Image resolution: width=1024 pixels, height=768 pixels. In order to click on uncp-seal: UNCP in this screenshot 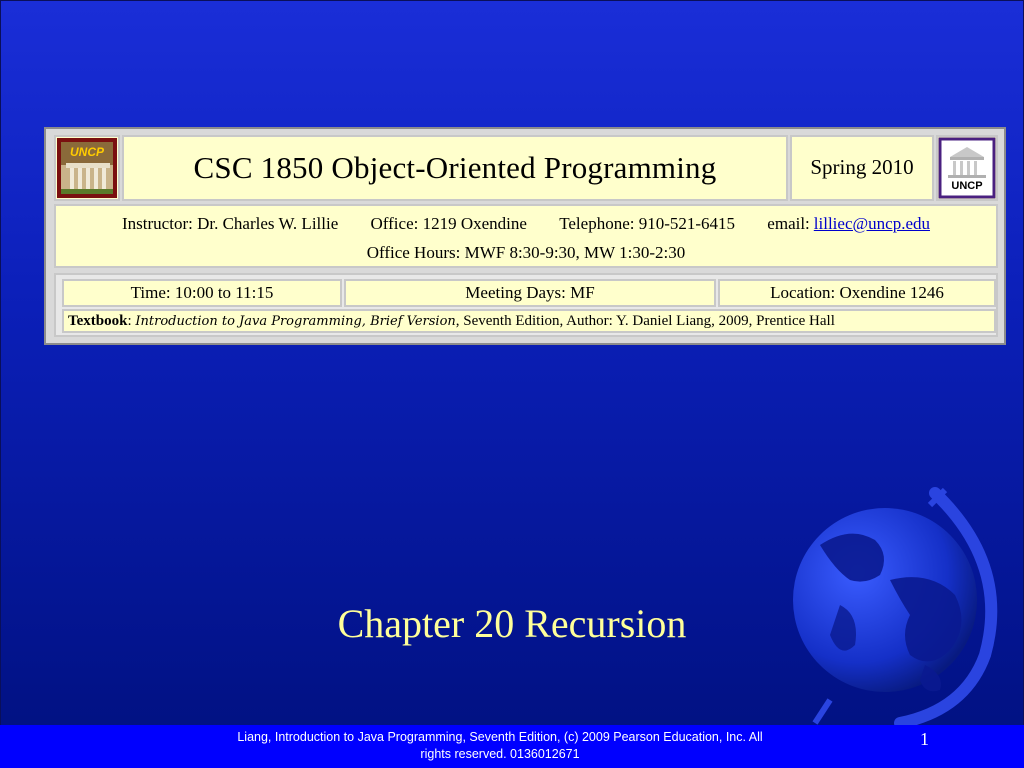, I will do `click(967, 168)`.